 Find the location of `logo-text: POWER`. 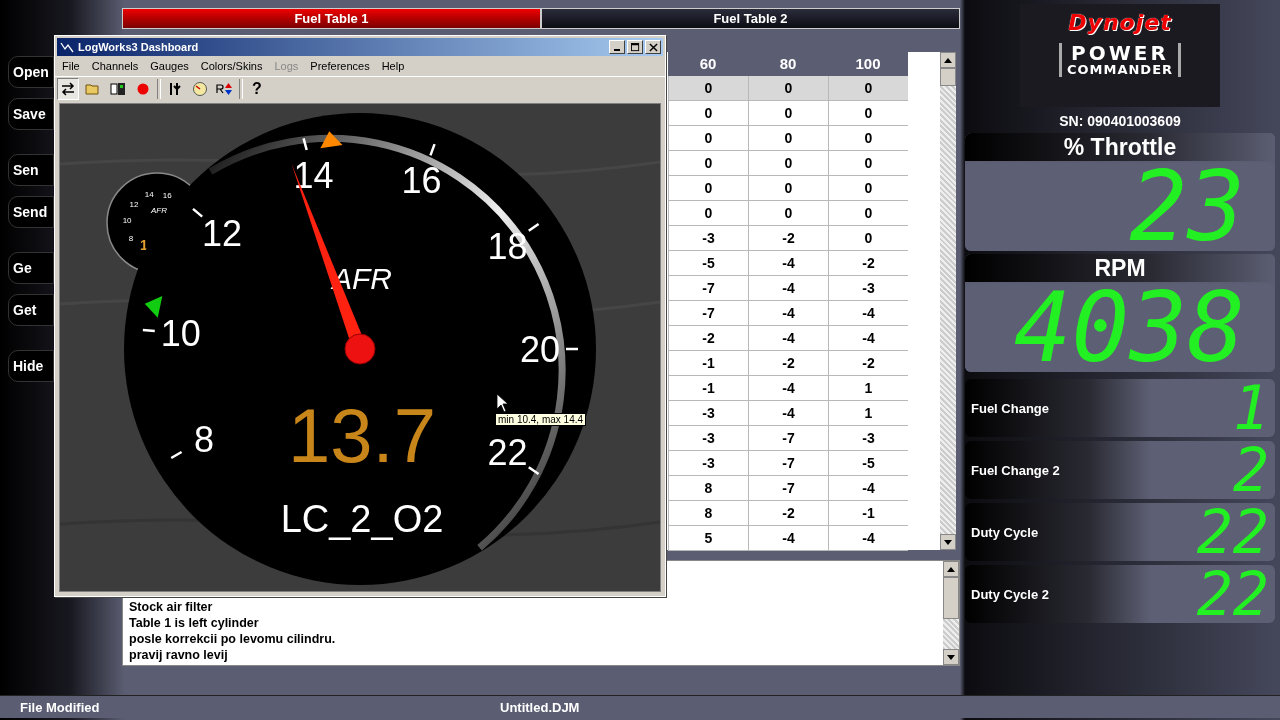

logo-text: POWER is located at coordinates (1120, 53).